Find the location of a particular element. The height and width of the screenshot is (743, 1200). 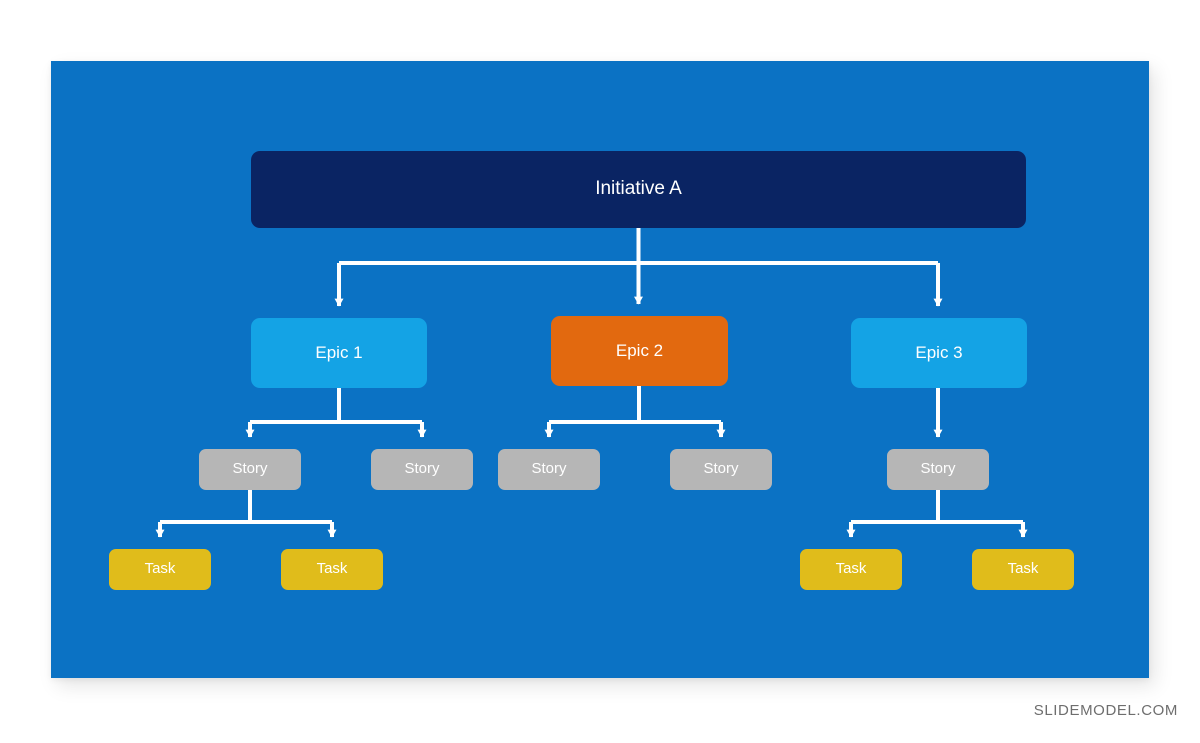

node-epic-3-label: Epic 3 is located at coordinates (939, 352).